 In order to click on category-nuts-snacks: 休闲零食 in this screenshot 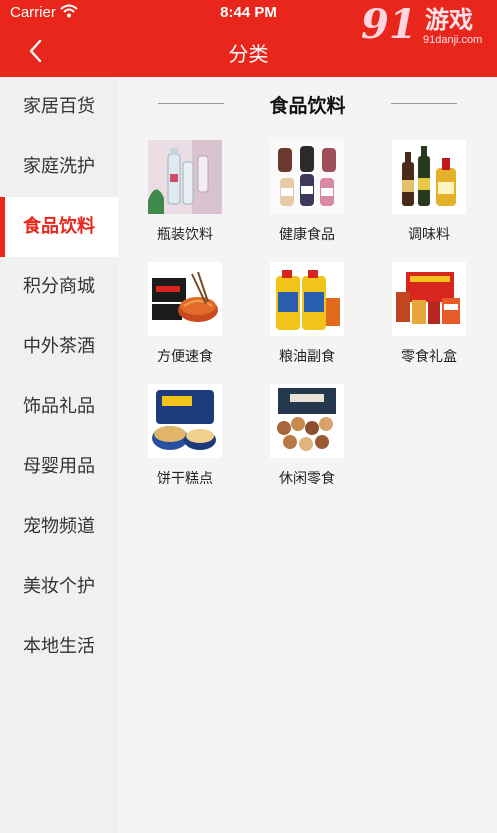, I will do `click(307, 439)`.